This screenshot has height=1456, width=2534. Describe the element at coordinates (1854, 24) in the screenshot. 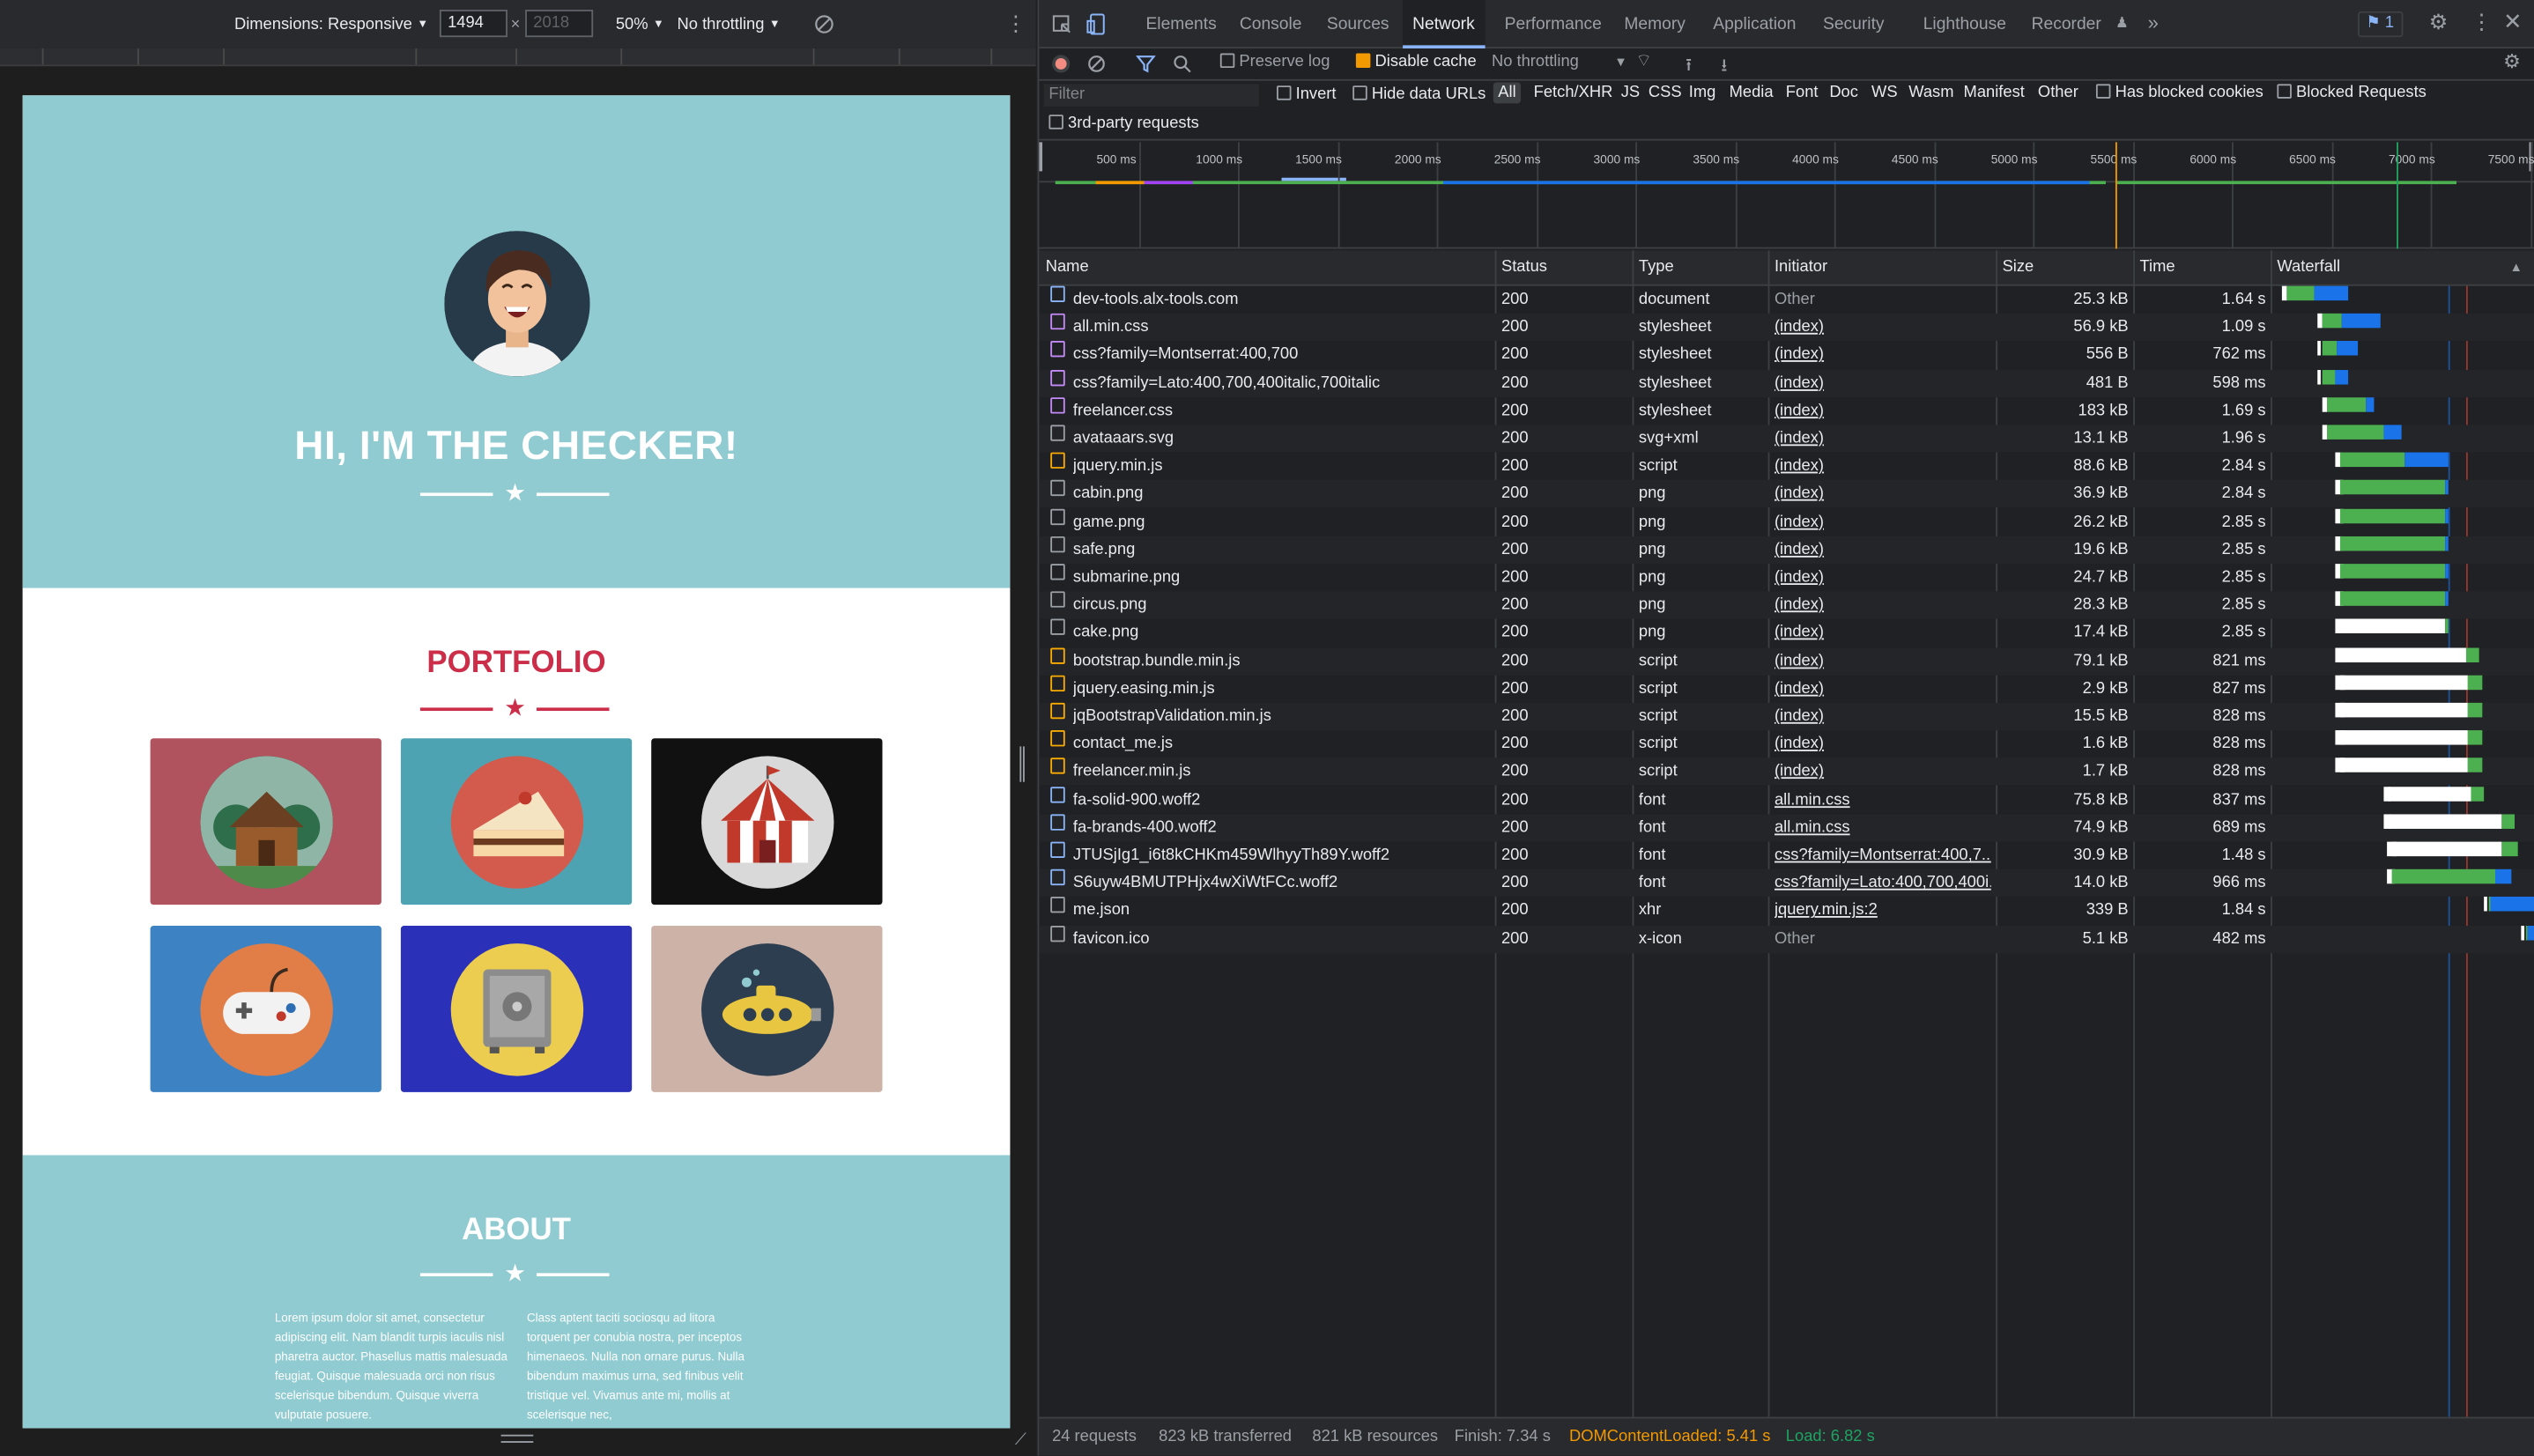

I see `tab-security: Security` at that location.